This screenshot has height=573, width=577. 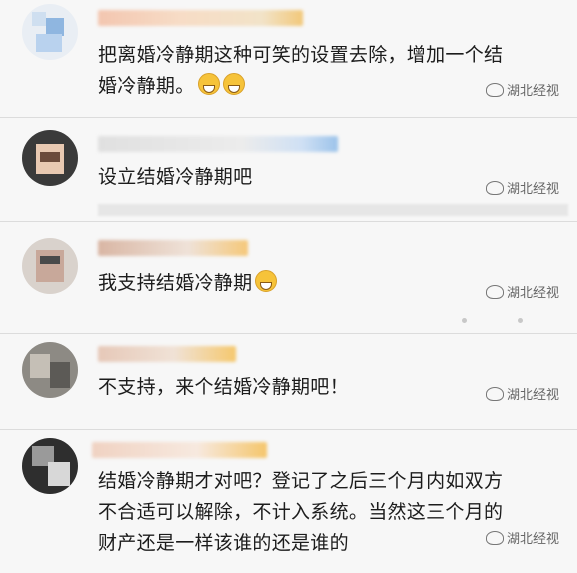 What do you see at coordinates (301, 70) in the screenshot?
I see `comment-text: 把离婚冷静期这种可笑的设置去除，增加一个结 婚冷静期。` at bounding box center [301, 70].